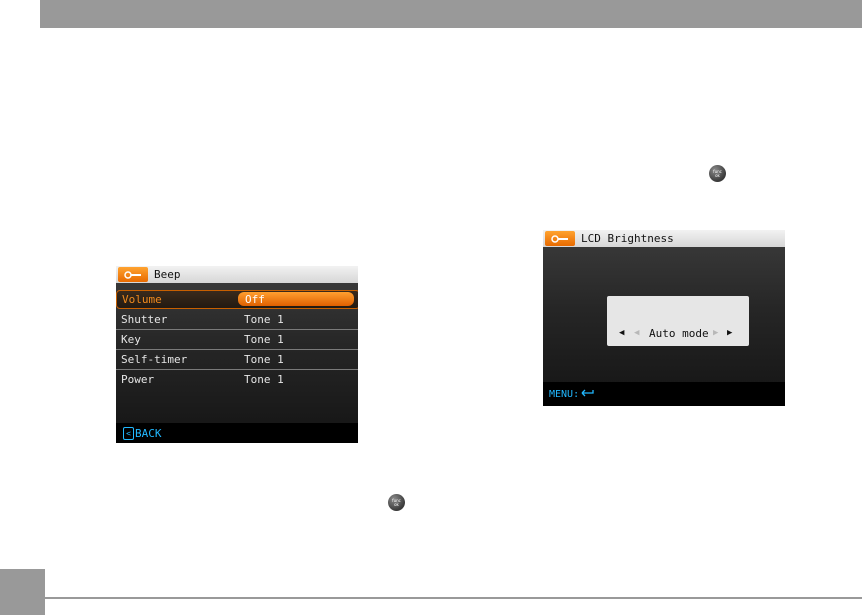 This screenshot has height=615, width=862. Describe the element at coordinates (679, 333) in the screenshot. I see `brightness-value: Auto mode` at that location.